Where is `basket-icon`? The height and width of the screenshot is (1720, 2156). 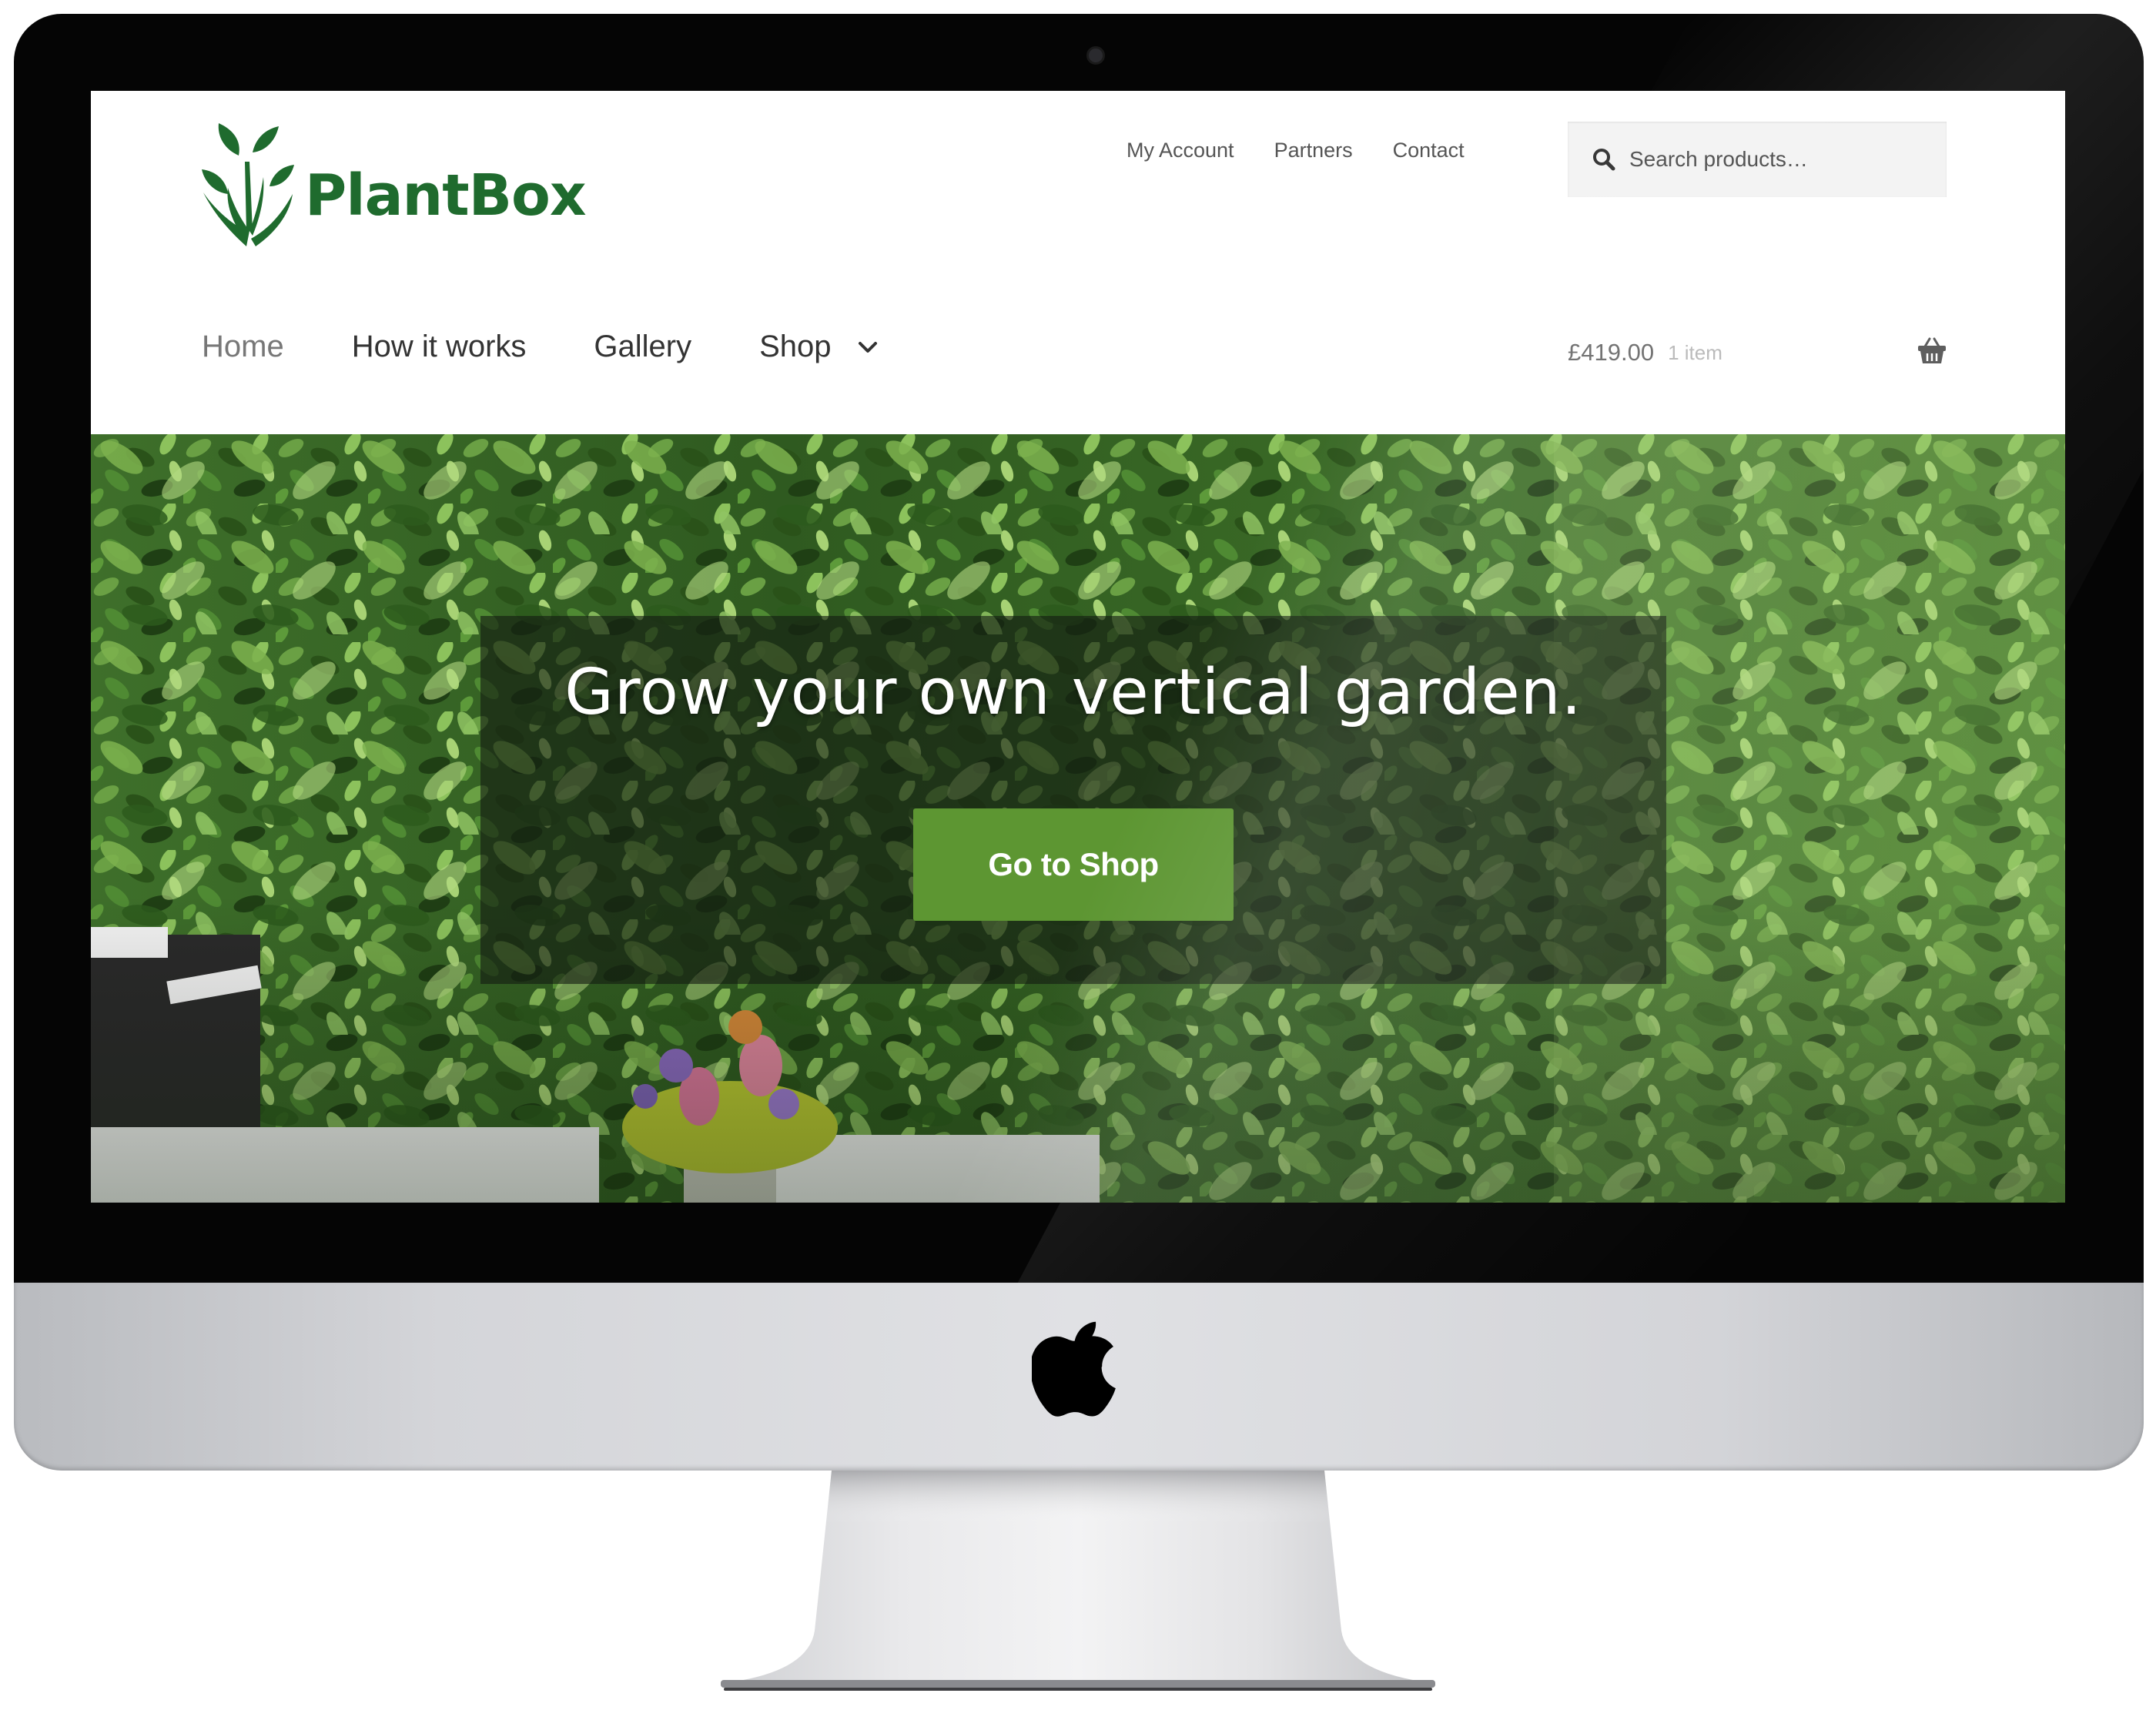 basket-icon is located at coordinates (1932, 351).